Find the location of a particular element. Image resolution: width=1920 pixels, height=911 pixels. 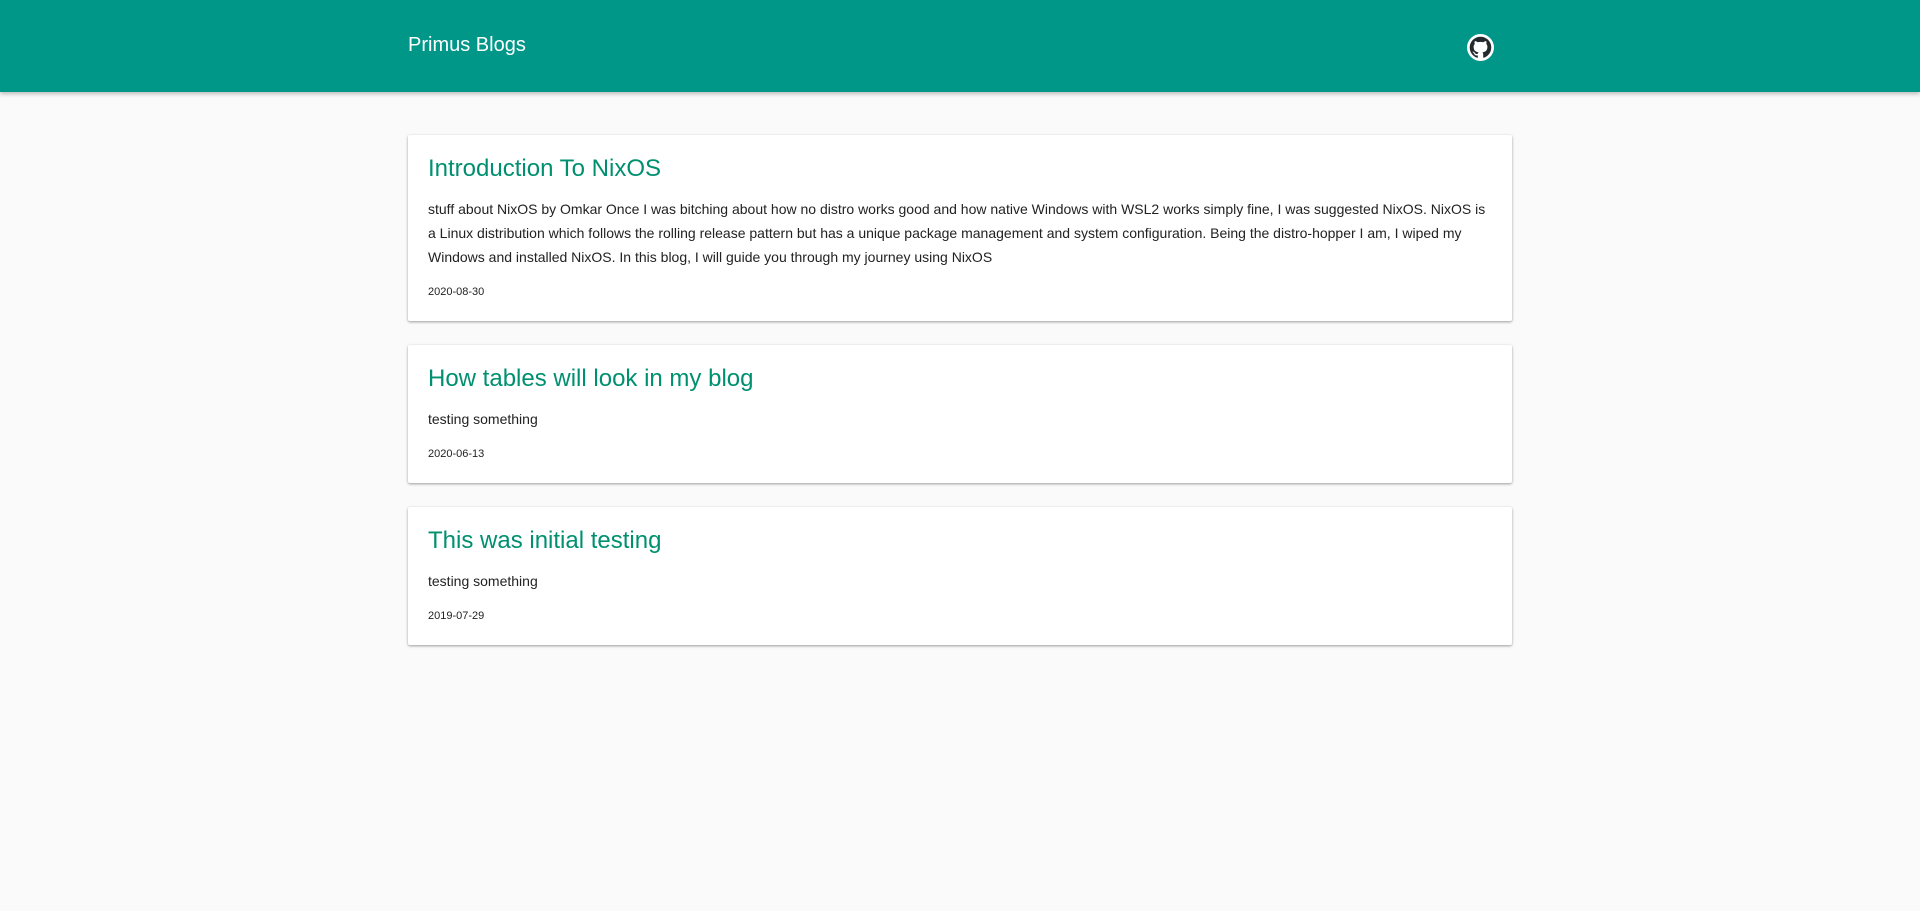

post-date: 2020-08-30 is located at coordinates (456, 292).